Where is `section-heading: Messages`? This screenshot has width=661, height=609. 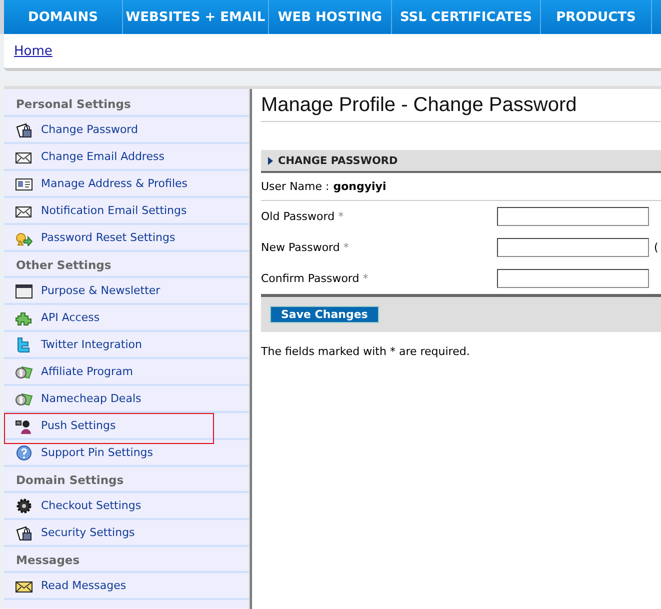
section-heading: Messages is located at coordinates (126, 560).